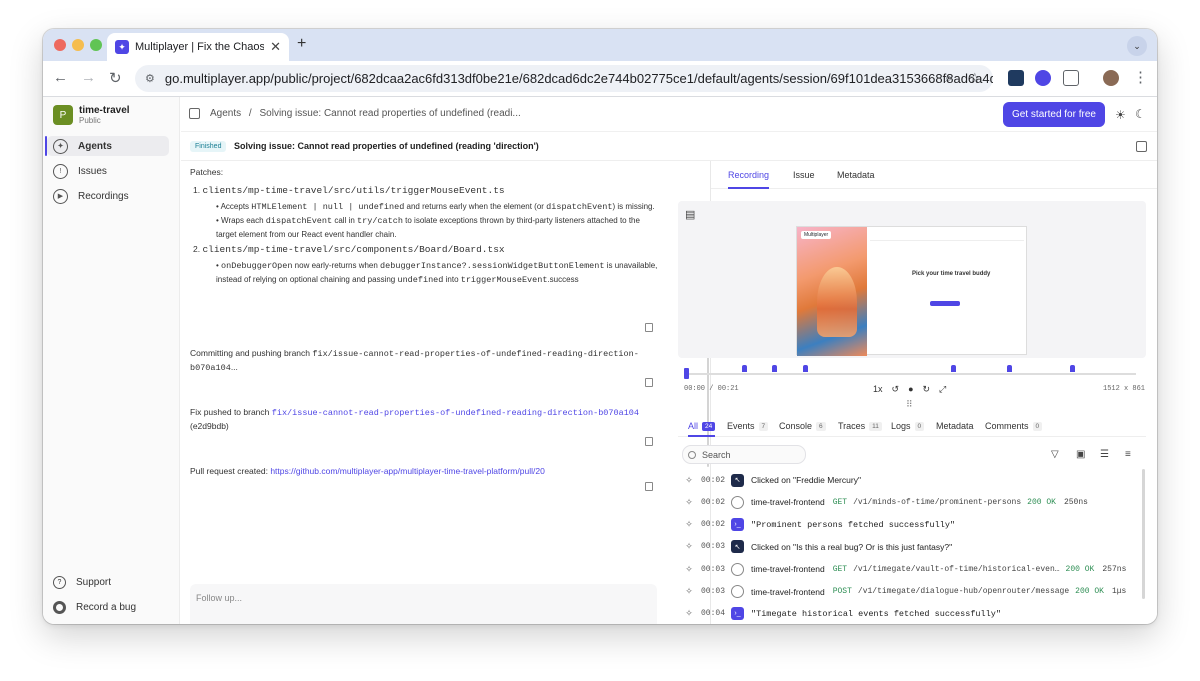 The width and height of the screenshot is (1200, 681). Describe the element at coordinates (728, 389) in the screenshot. I see `total-time: 00:21` at that location.